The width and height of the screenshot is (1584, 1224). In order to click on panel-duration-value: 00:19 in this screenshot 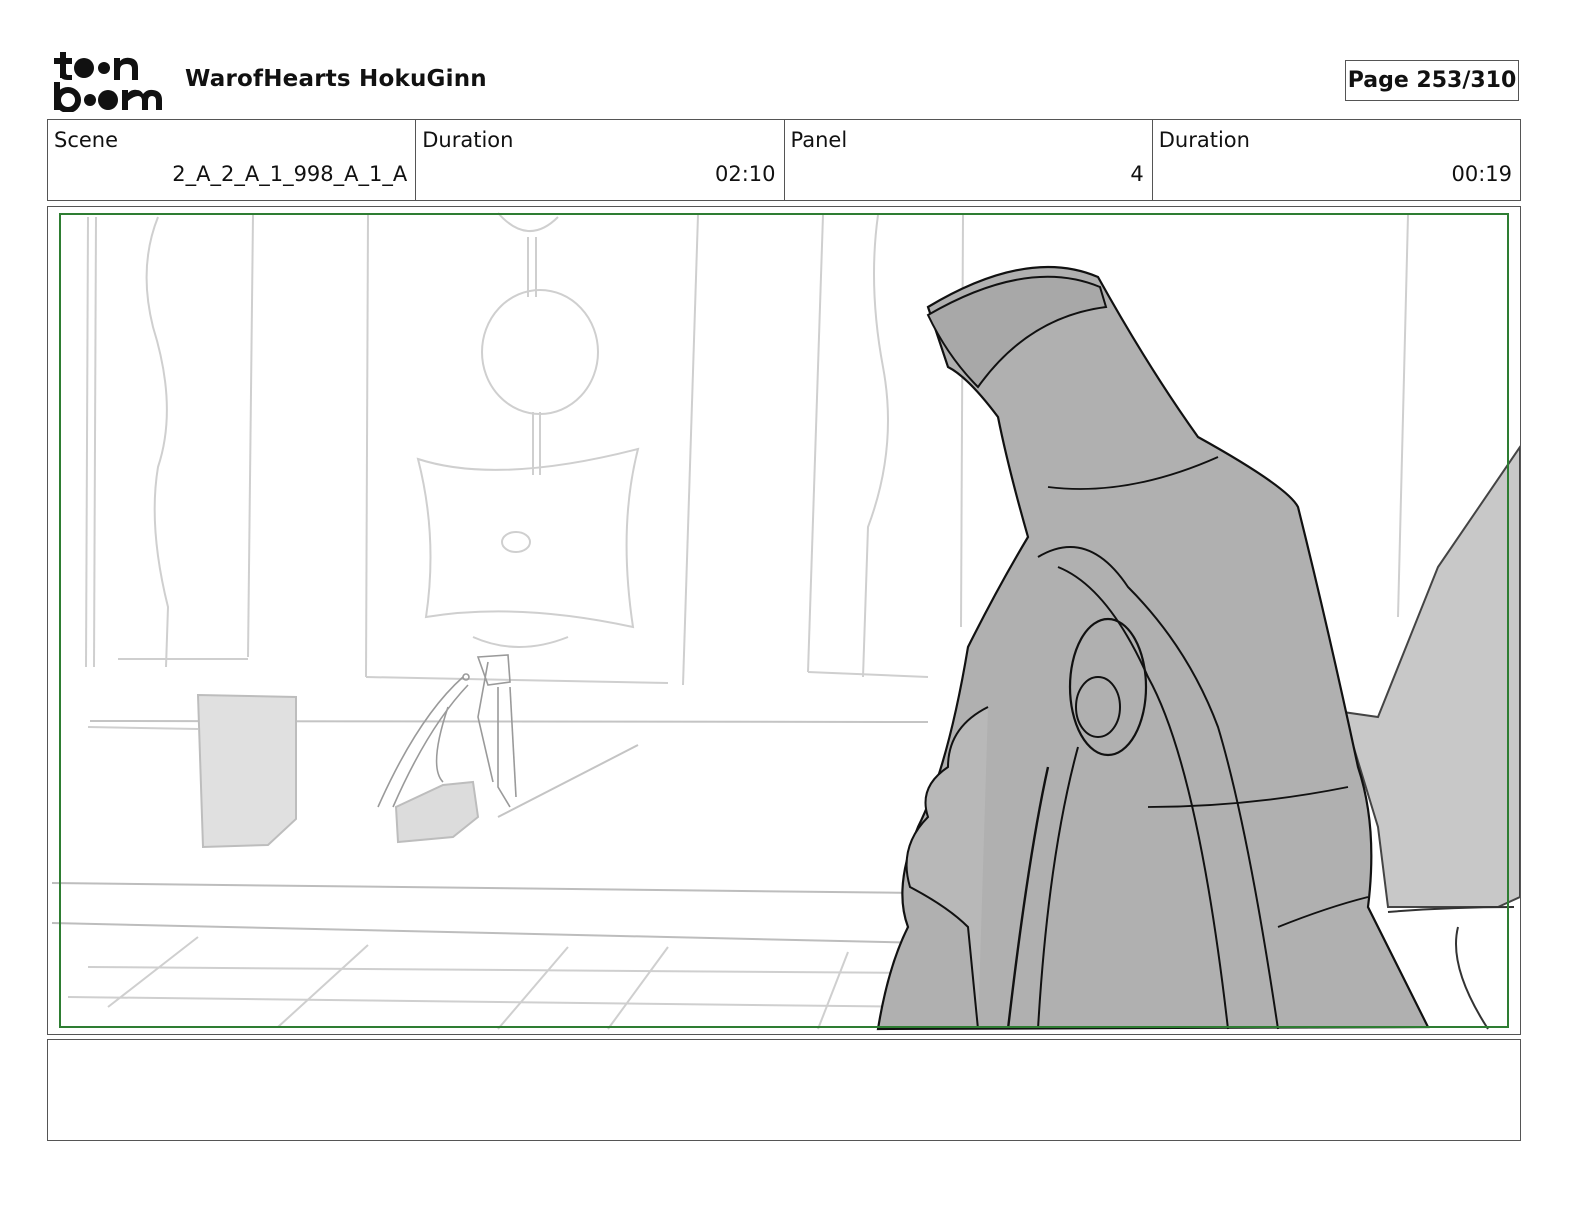, I will do `click(1481, 174)`.